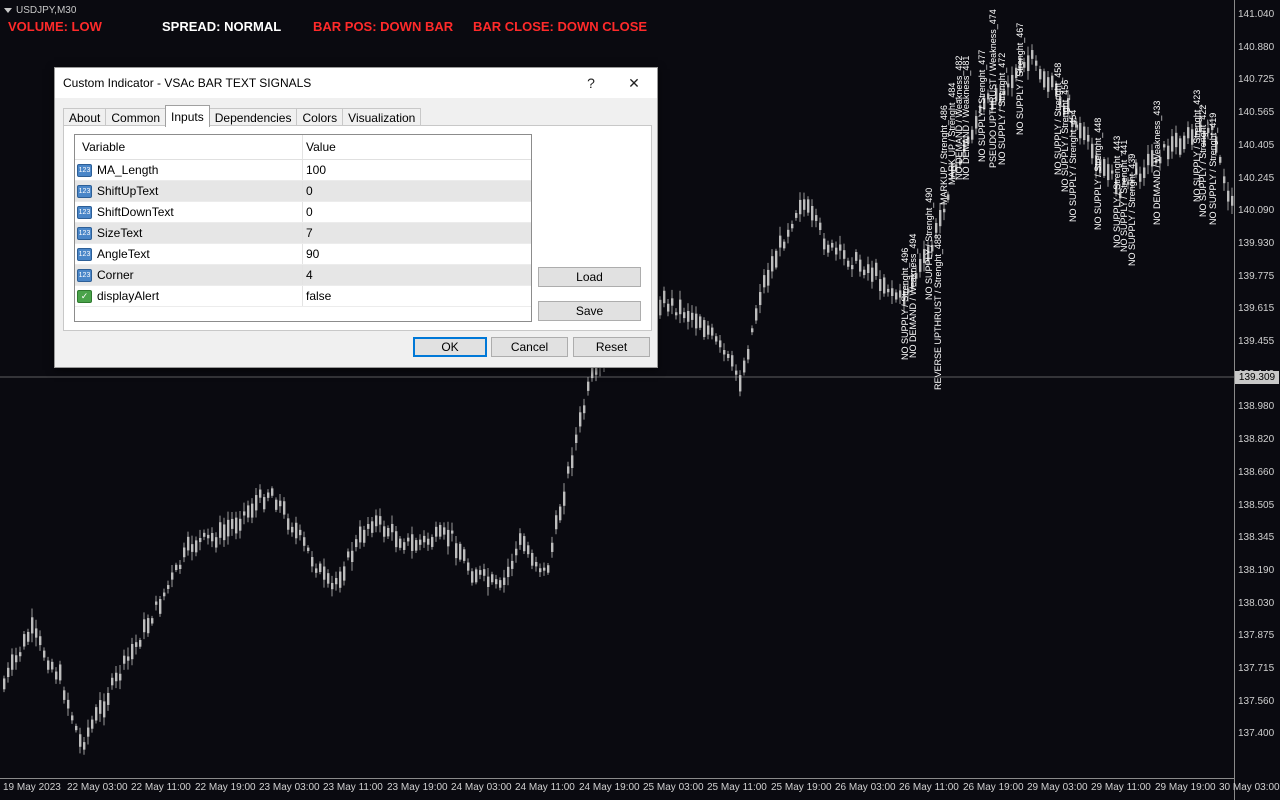 Image resolution: width=1280 pixels, height=800 pixels. What do you see at coordinates (1256, 211) in the screenshot?
I see `price-tick-label: 140.090` at bounding box center [1256, 211].